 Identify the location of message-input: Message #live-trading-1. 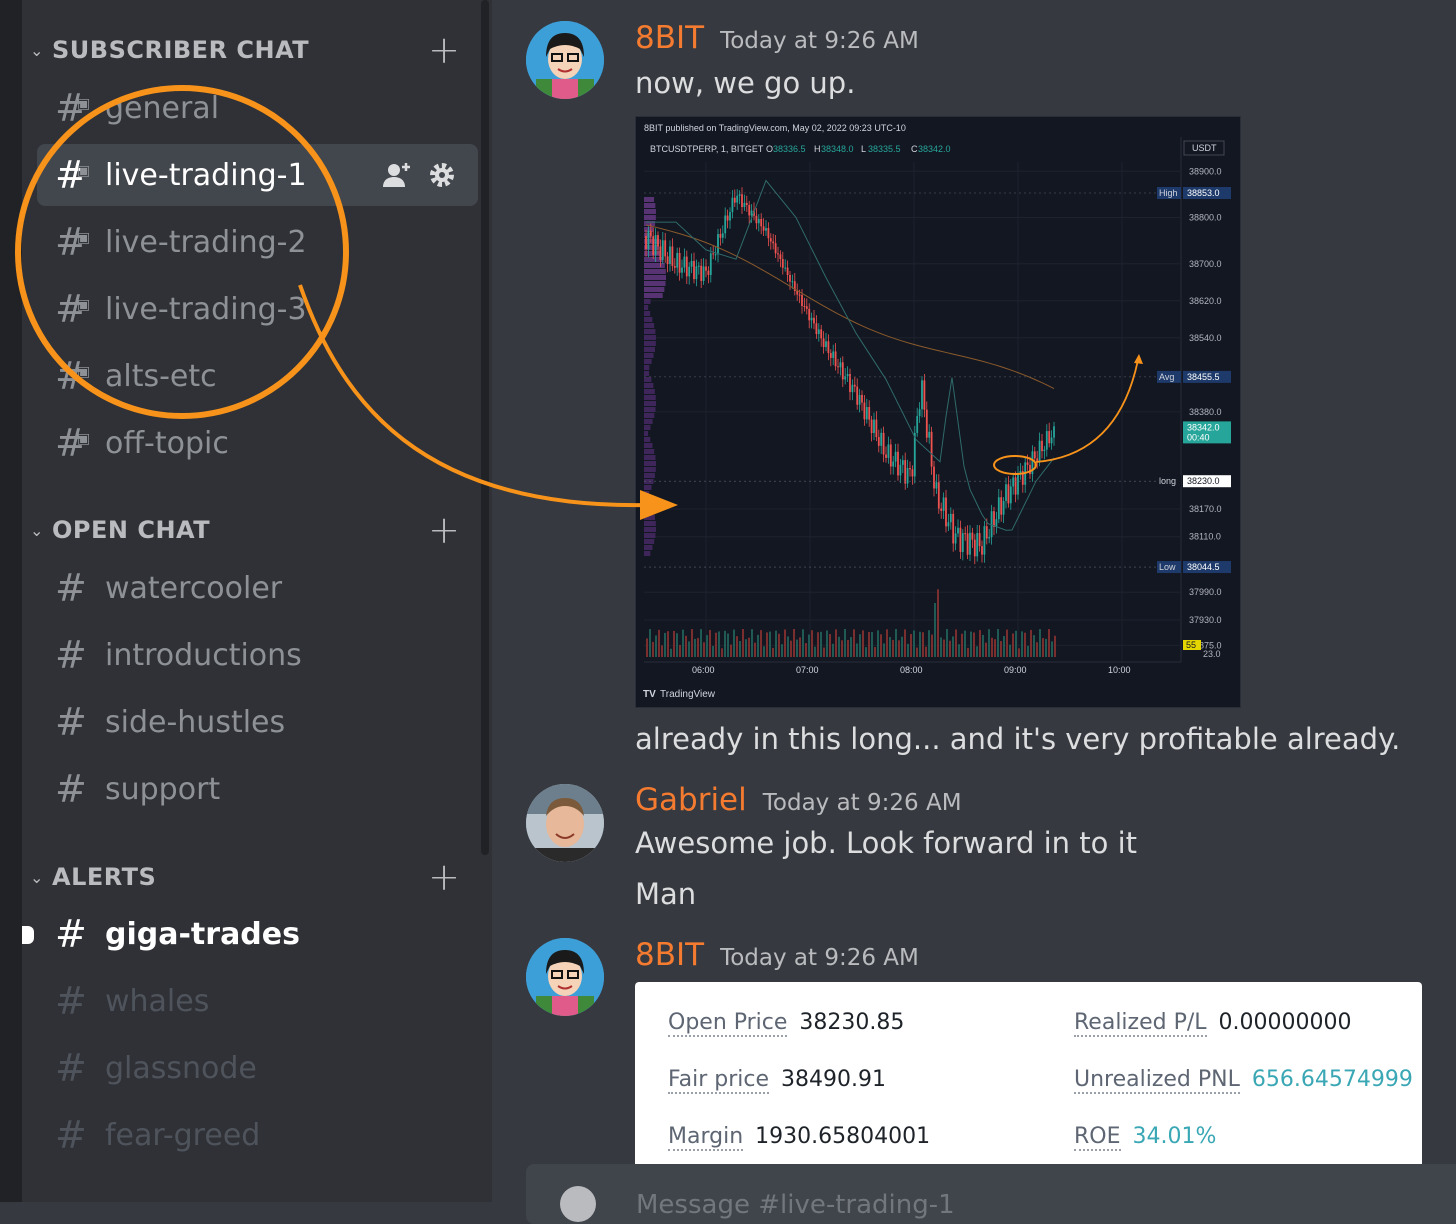
(991, 1194).